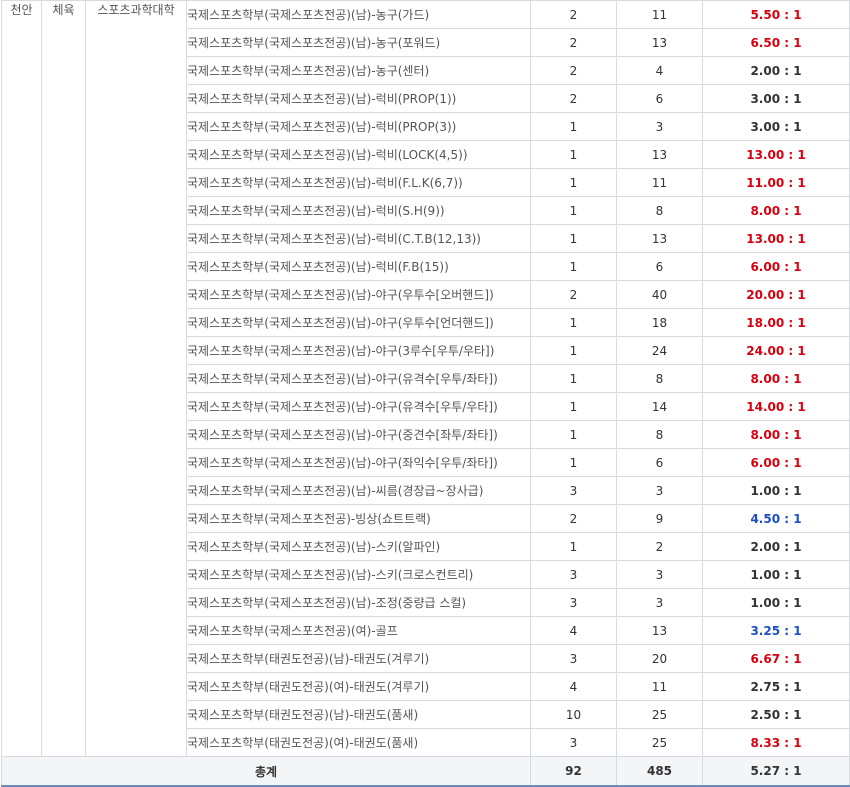  What do you see at coordinates (266, 771) in the screenshot?
I see `total-label: 총계` at bounding box center [266, 771].